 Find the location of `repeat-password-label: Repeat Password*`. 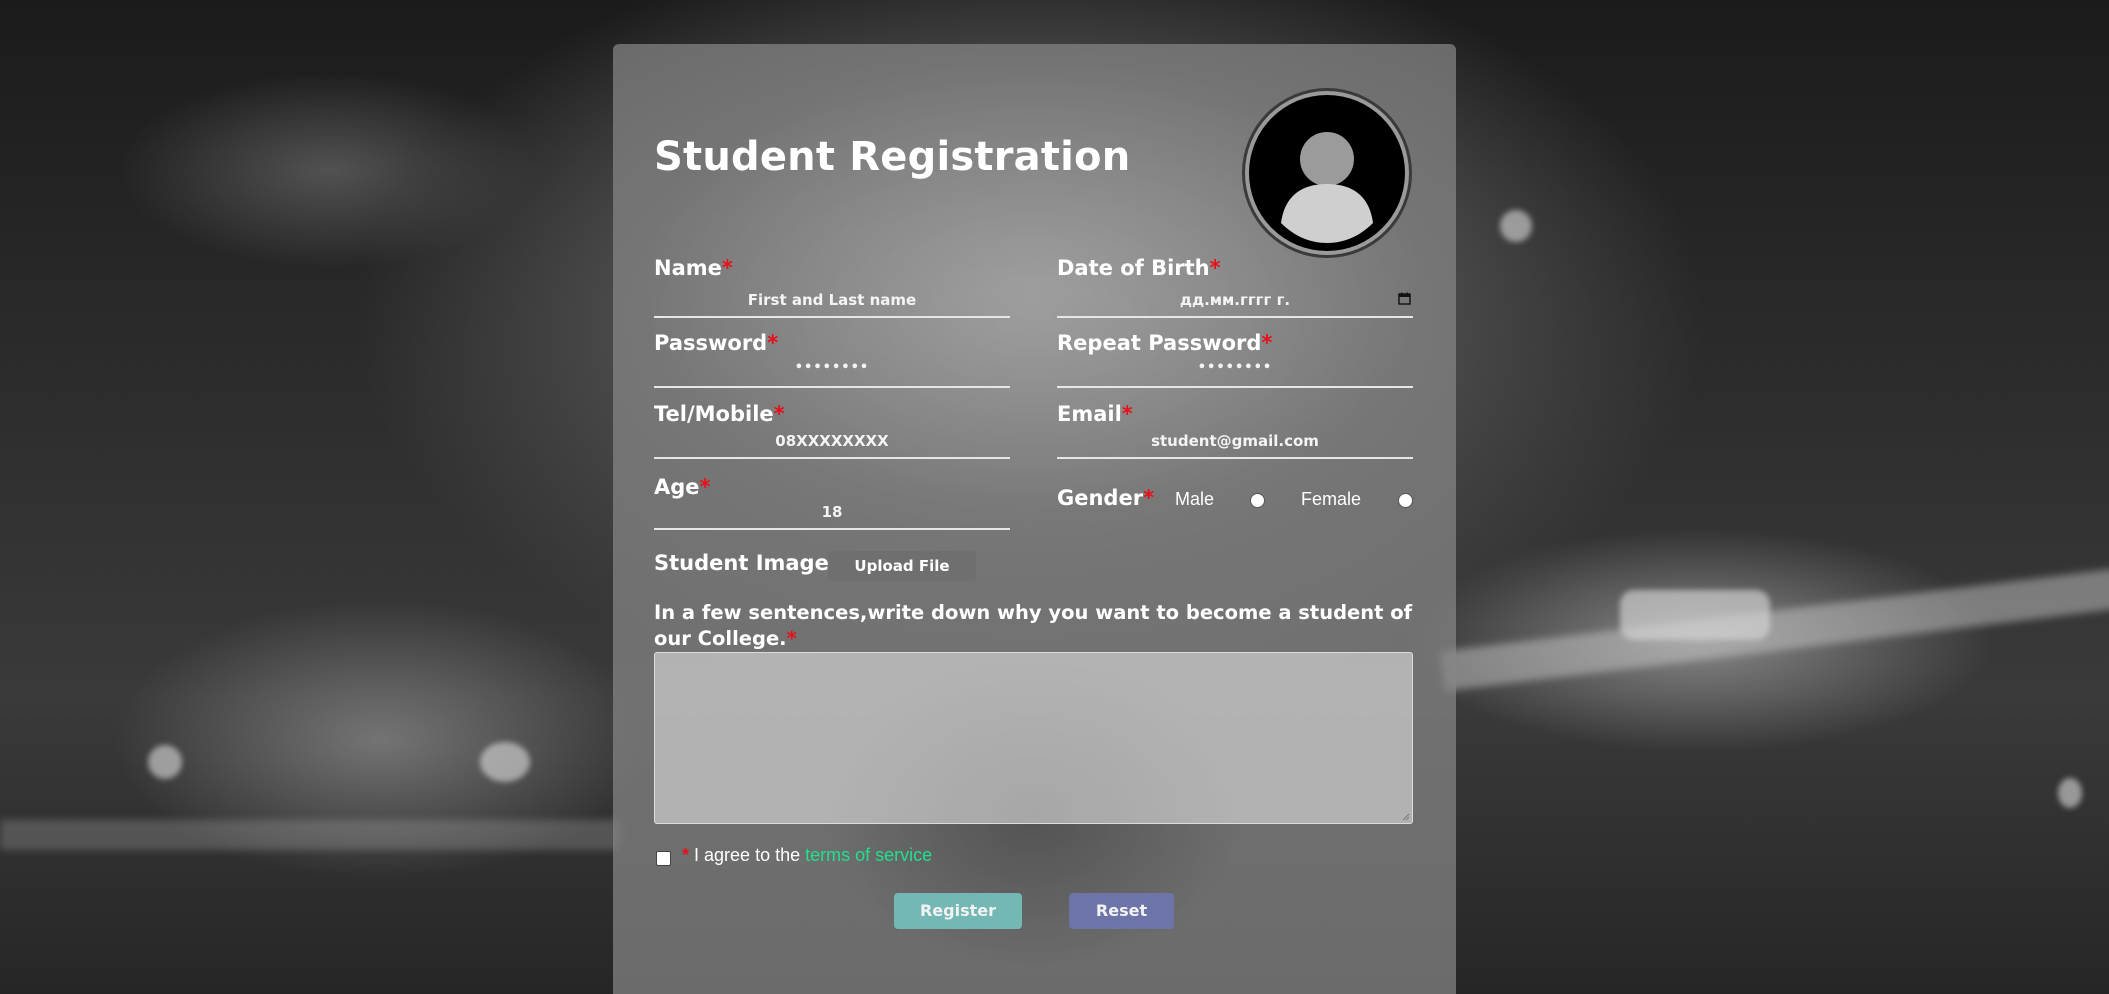

repeat-password-label: Repeat Password* is located at coordinates (1165, 343).